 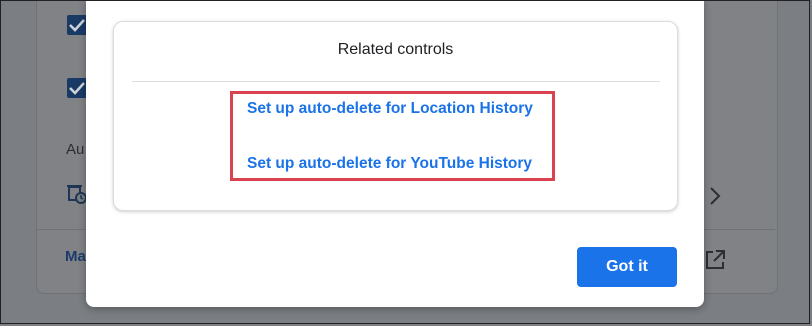 What do you see at coordinates (715, 198) in the screenshot?
I see `chevron-right-icon` at bounding box center [715, 198].